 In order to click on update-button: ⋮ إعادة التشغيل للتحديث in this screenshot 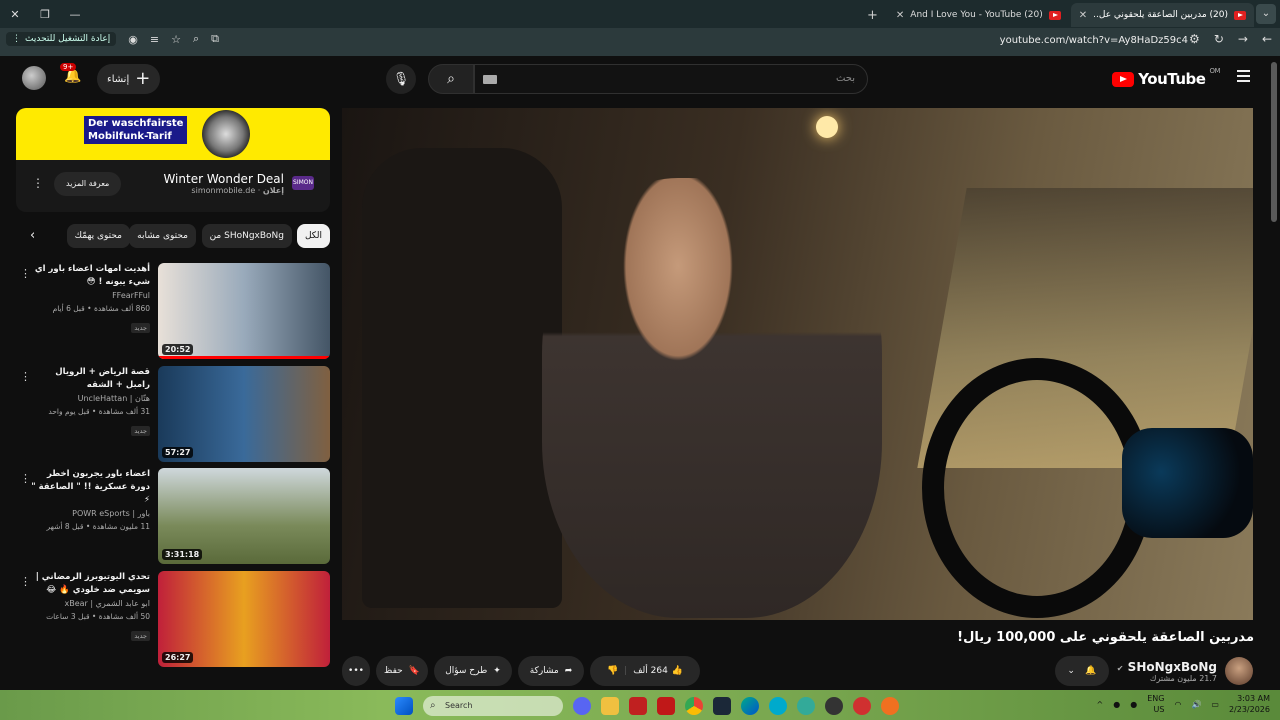, I will do `click(61, 39)`.